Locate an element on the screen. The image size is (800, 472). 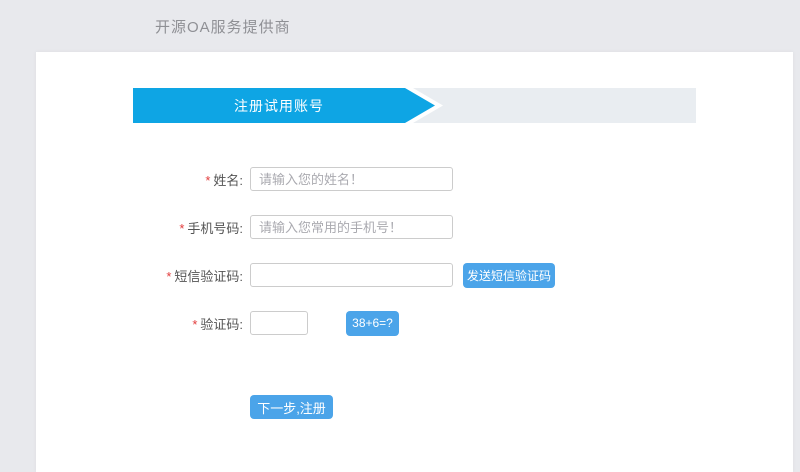
sms-code-field-label: * 短信验证码: is located at coordinates (139, 275).